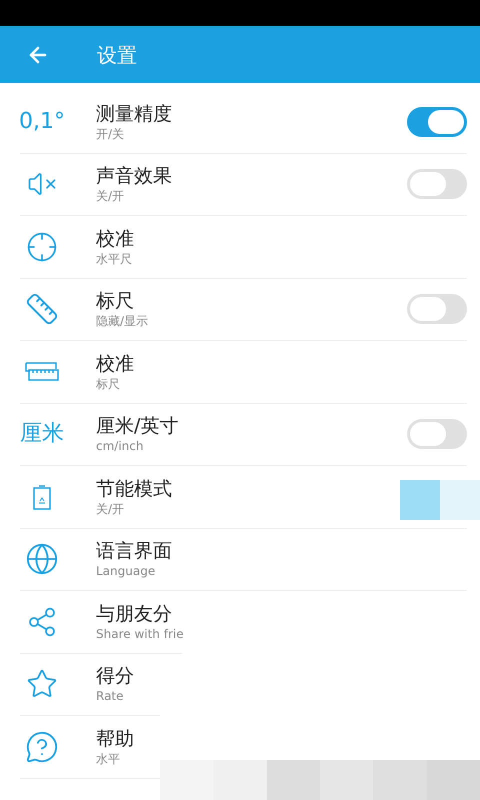 This screenshot has height=800, width=480. What do you see at coordinates (42, 121) in the screenshot?
I see `icon-label: 0,1°` at bounding box center [42, 121].